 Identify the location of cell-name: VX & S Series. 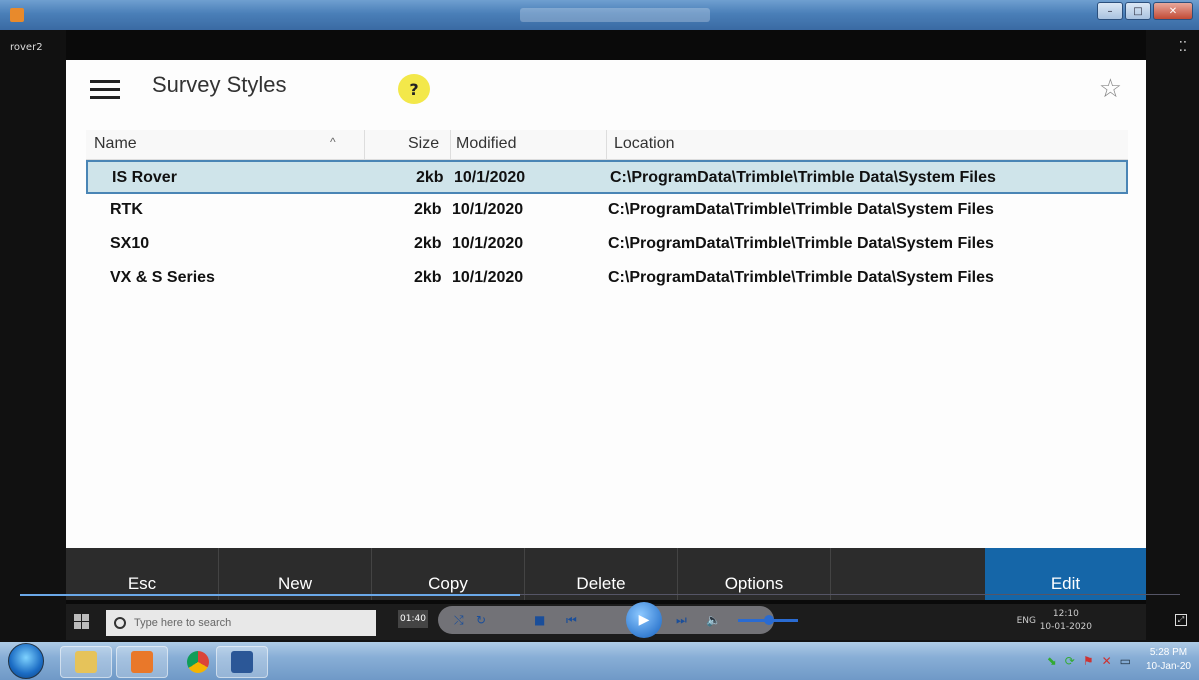
(162, 277).